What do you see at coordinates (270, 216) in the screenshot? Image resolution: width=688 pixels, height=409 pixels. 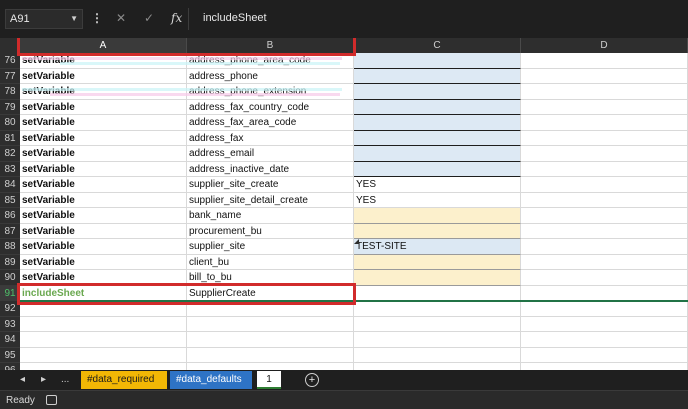 I see `cell-b: bank_name` at bounding box center [270, 216].